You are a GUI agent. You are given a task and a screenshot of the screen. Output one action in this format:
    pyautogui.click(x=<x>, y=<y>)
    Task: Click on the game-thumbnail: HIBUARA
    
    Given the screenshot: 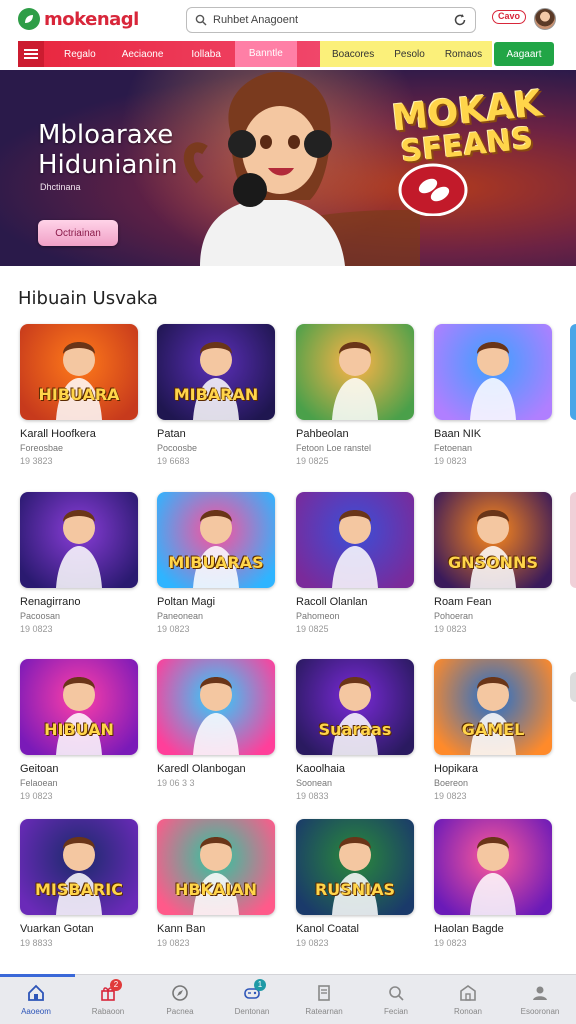 What is the action you would take?
    pyautogui.click(x=79, y=372)
    